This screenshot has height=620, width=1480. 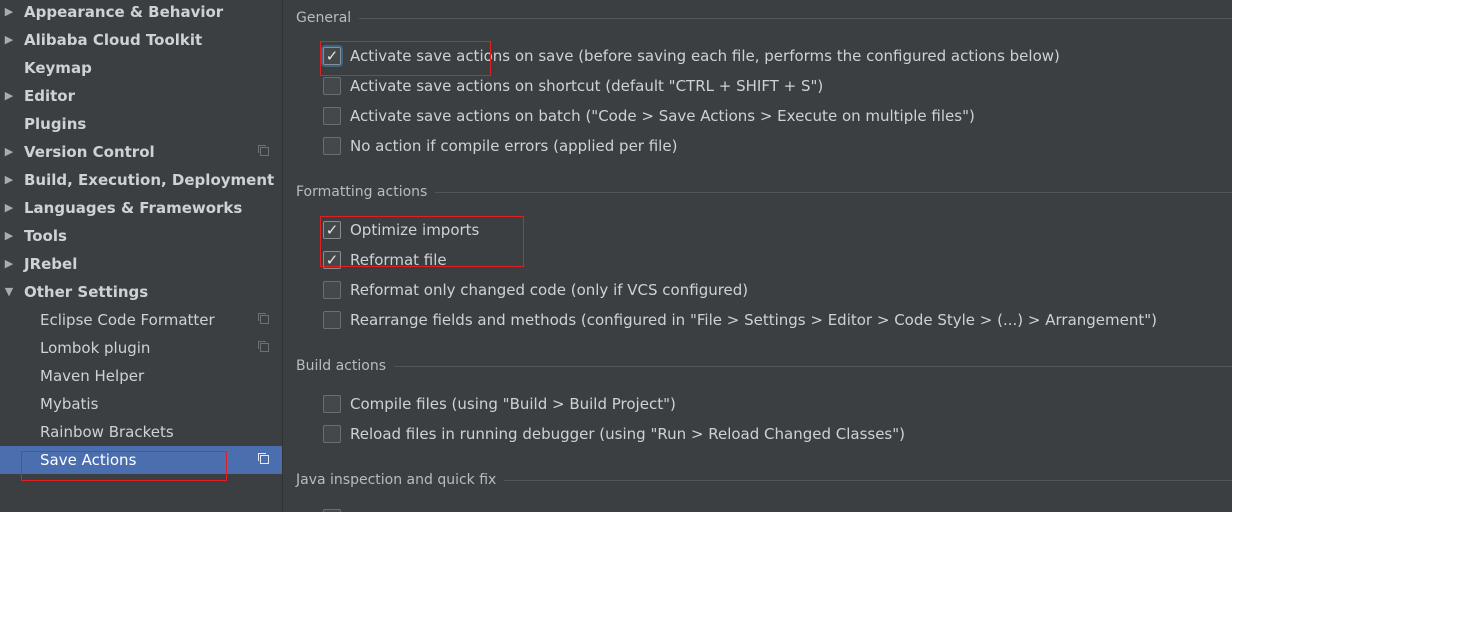 What do you see at coordinates (92, 376) in the screenshot?
I see `sidebar-item-label: Maven Helper` at bounding box center [92, 376].